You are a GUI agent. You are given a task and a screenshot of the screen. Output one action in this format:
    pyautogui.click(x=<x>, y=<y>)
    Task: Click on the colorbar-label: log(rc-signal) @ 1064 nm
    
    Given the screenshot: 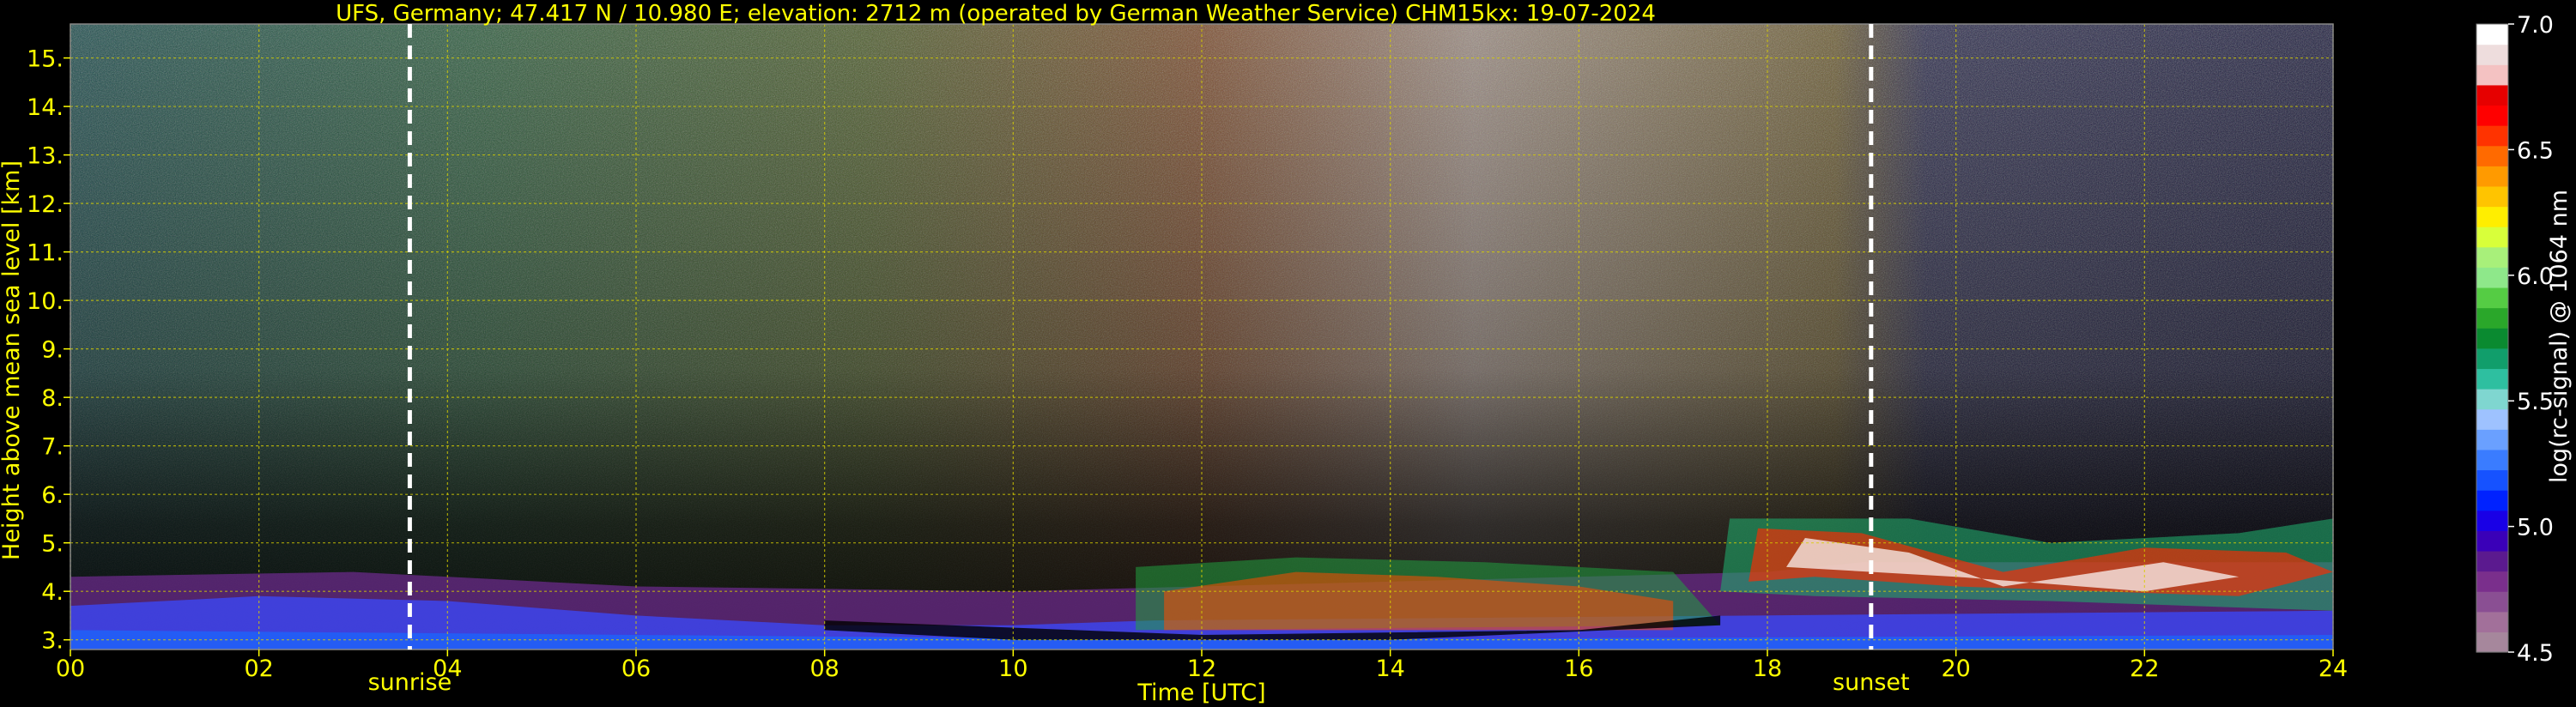 What is the action you would take?
    pyautogui.click(x=2559, y=336)
    